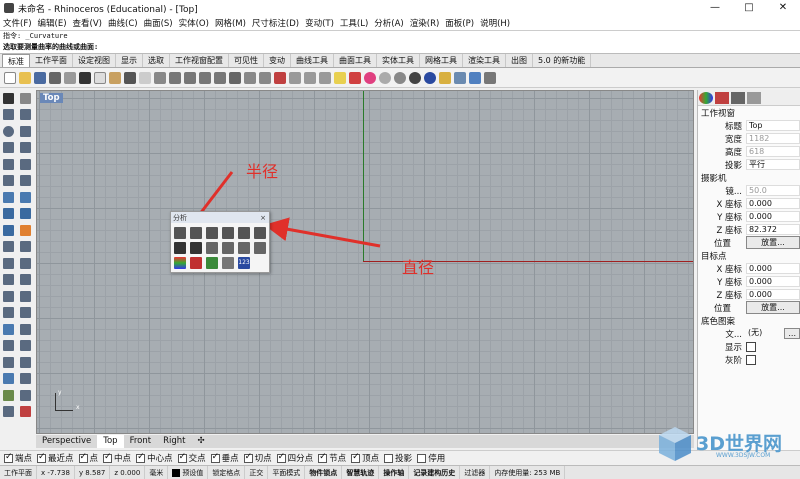  Describe the element at coordinates (312, 60) in the screenshot. I see `tab-curve-tools: 曲线工具` at that location.